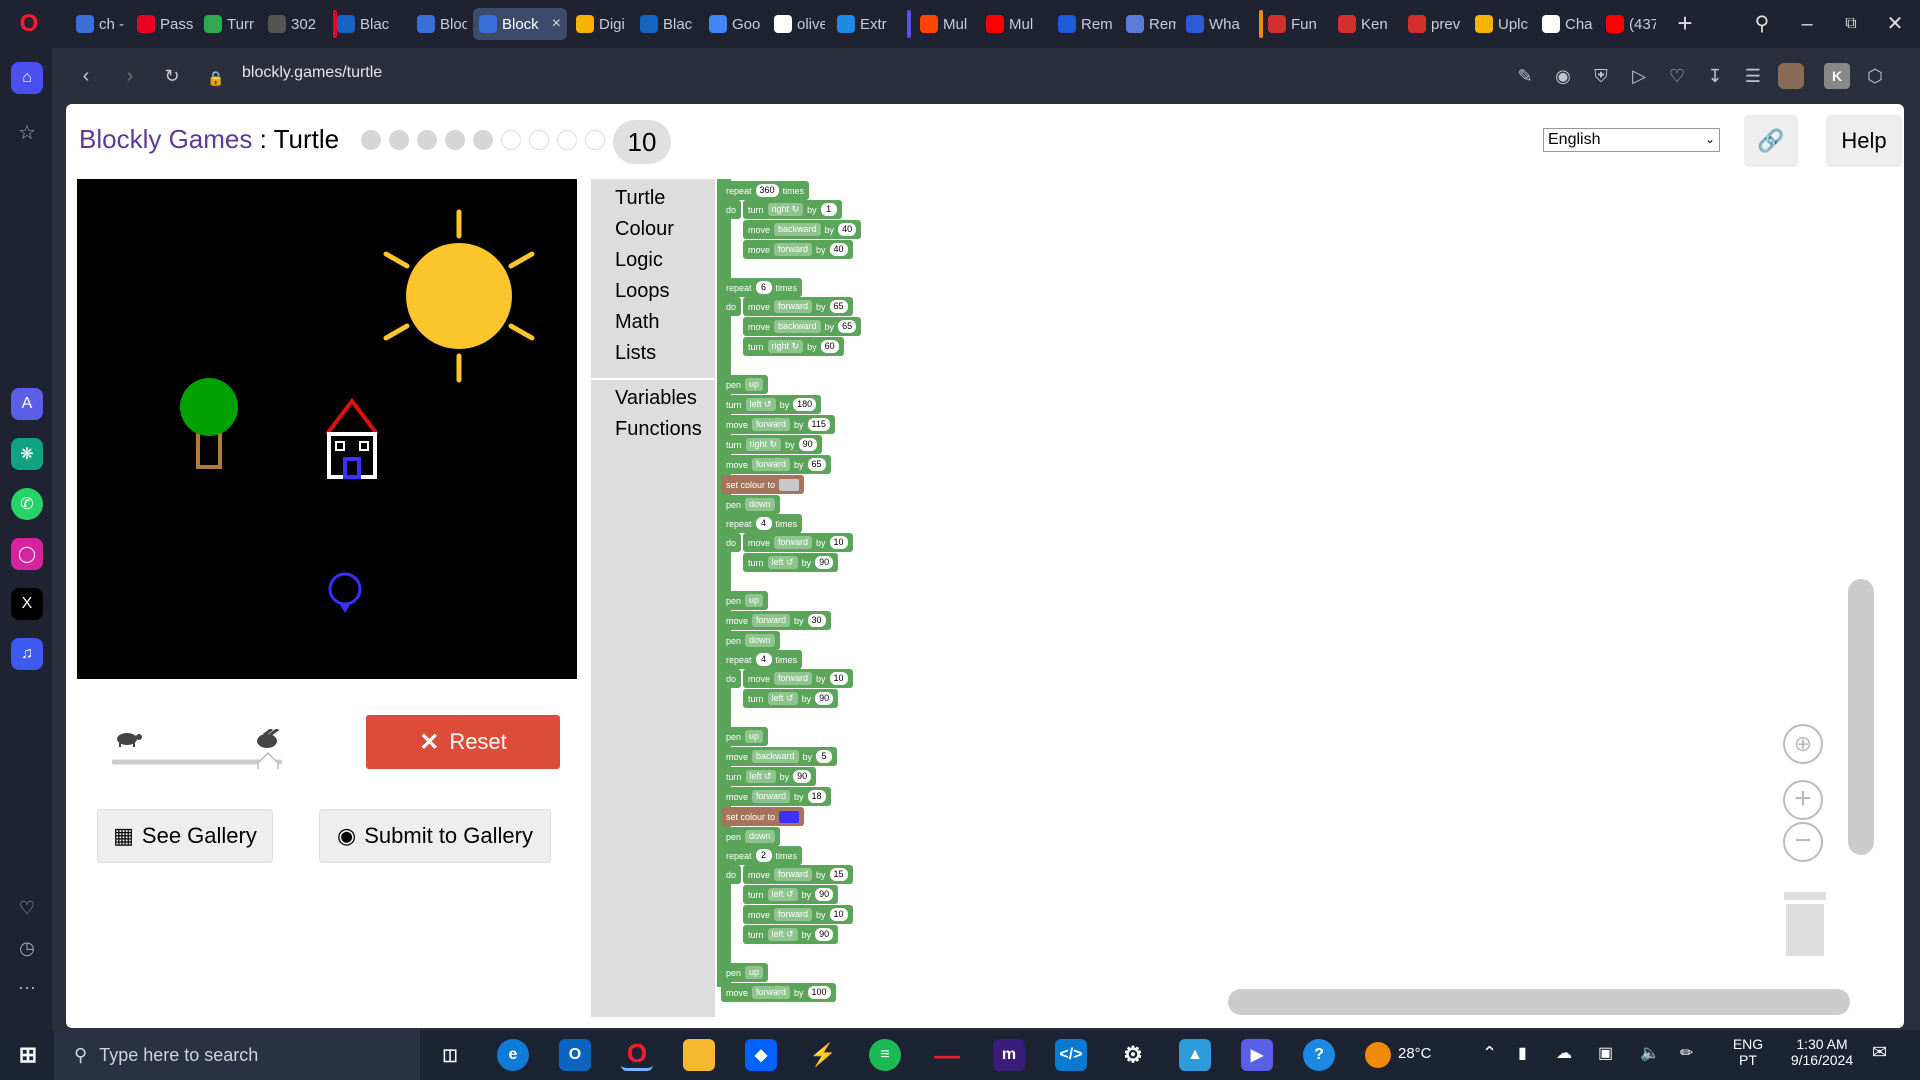 This screenshot has height=1080, width=1920. Describe the element at coordinates (802, 229) in the screenshot. I see `code-block: move backward by 40` at that location.